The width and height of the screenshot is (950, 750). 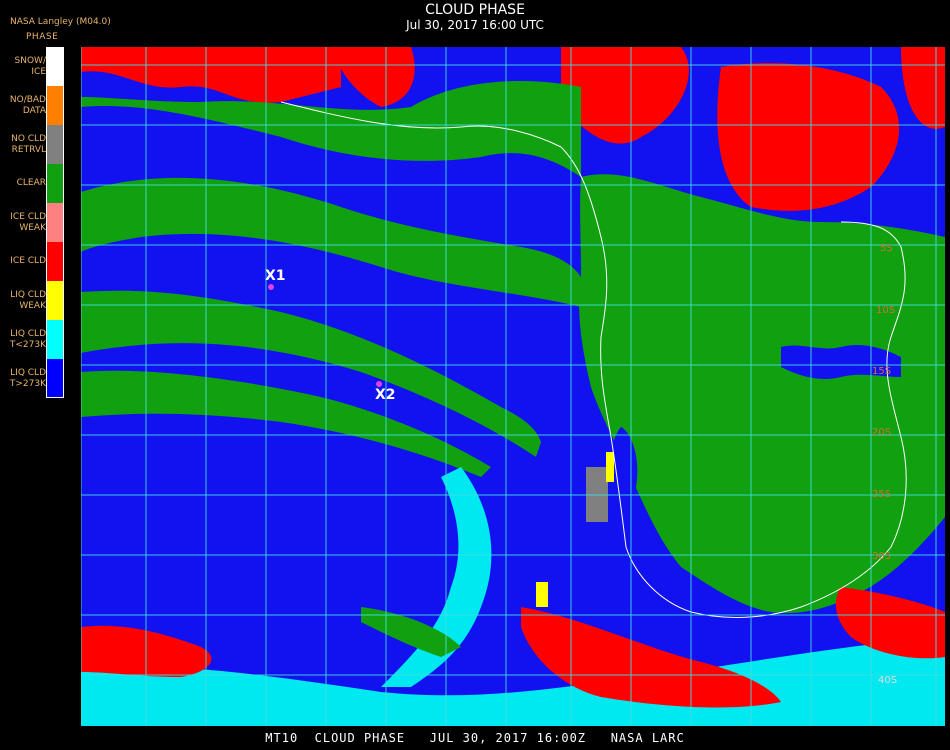 I want to click on lat-label-15s: 15S, so click(x=882, y=371).